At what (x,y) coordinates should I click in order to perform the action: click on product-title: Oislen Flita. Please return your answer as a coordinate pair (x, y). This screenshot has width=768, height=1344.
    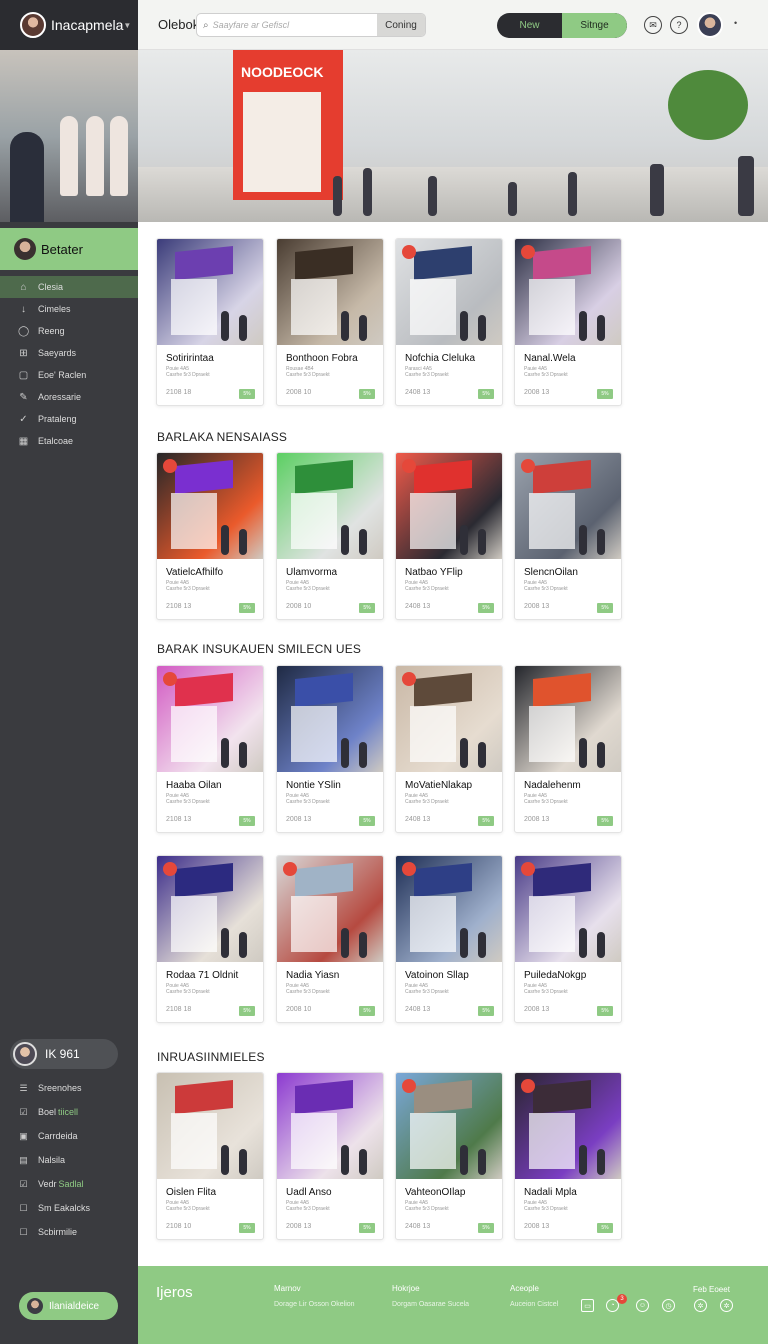
    Looking at the image, I should click on (191, 1192).